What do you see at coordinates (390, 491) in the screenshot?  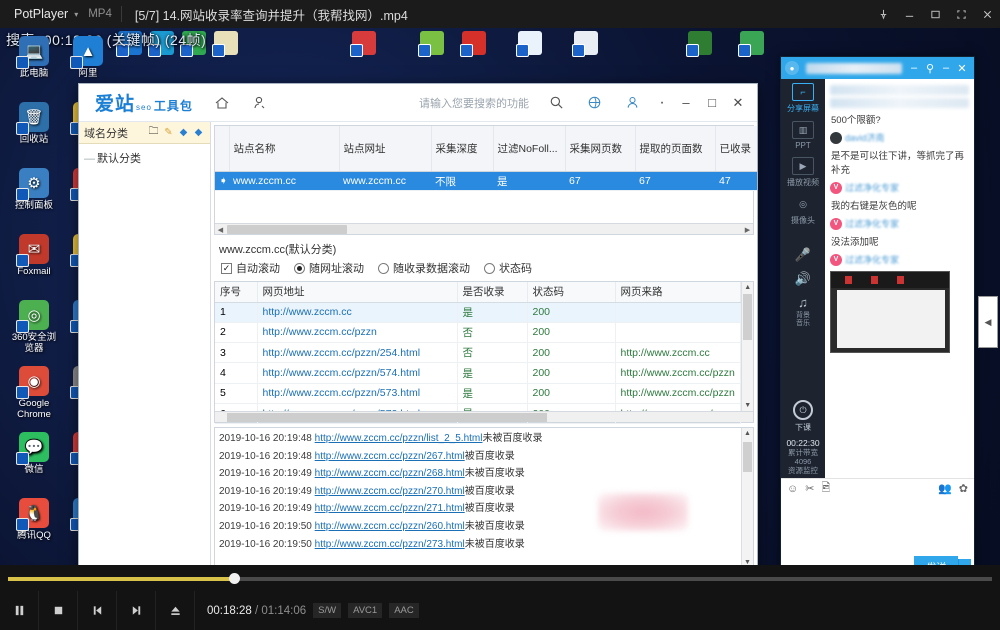 I see `log-url-link: http://www.zccm.cc/pzzn/270.html` at bounding box center [390, 491].